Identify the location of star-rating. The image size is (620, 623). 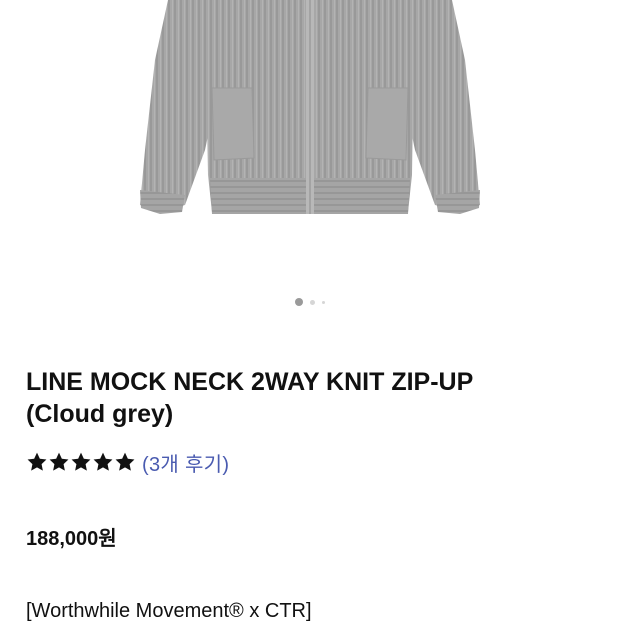
(81, 462).